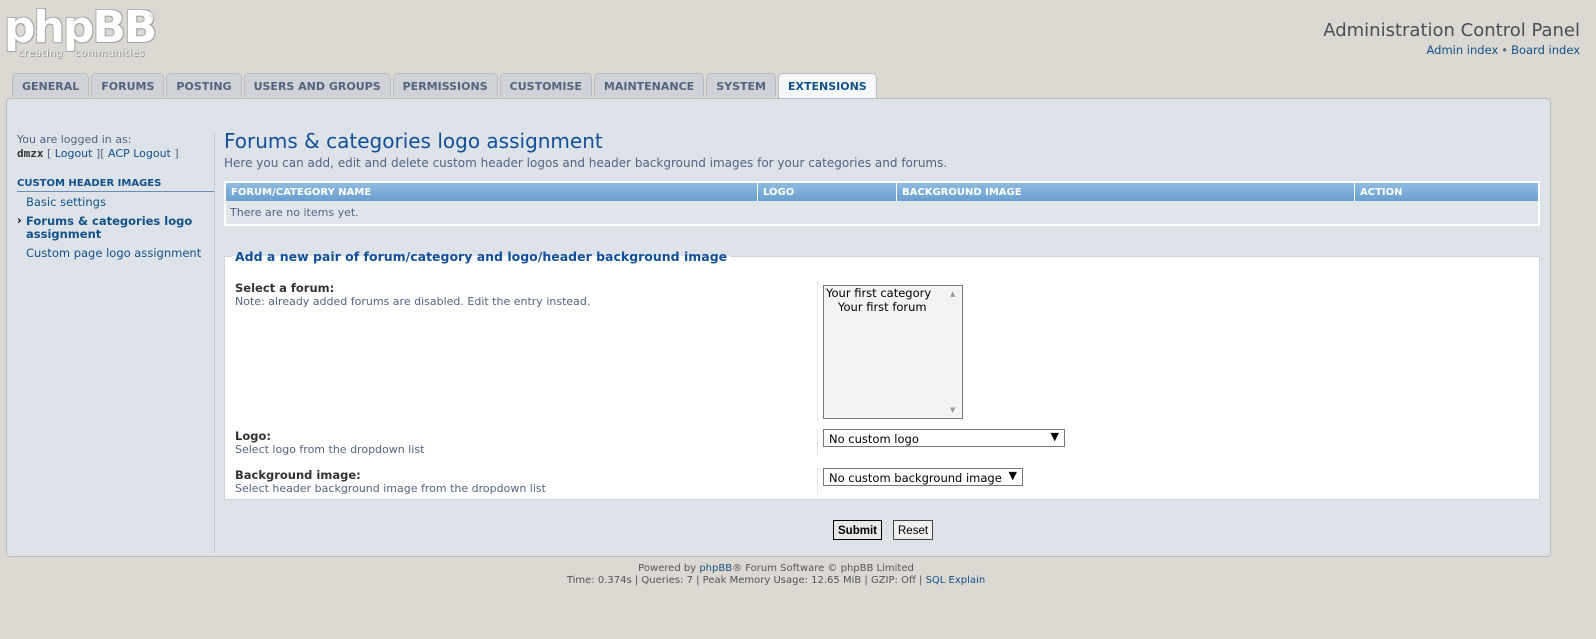  What do you see at coordinates (74, 153) in the screenshot?
I see `logout-link: Logout` at bounding box center [74, 153].